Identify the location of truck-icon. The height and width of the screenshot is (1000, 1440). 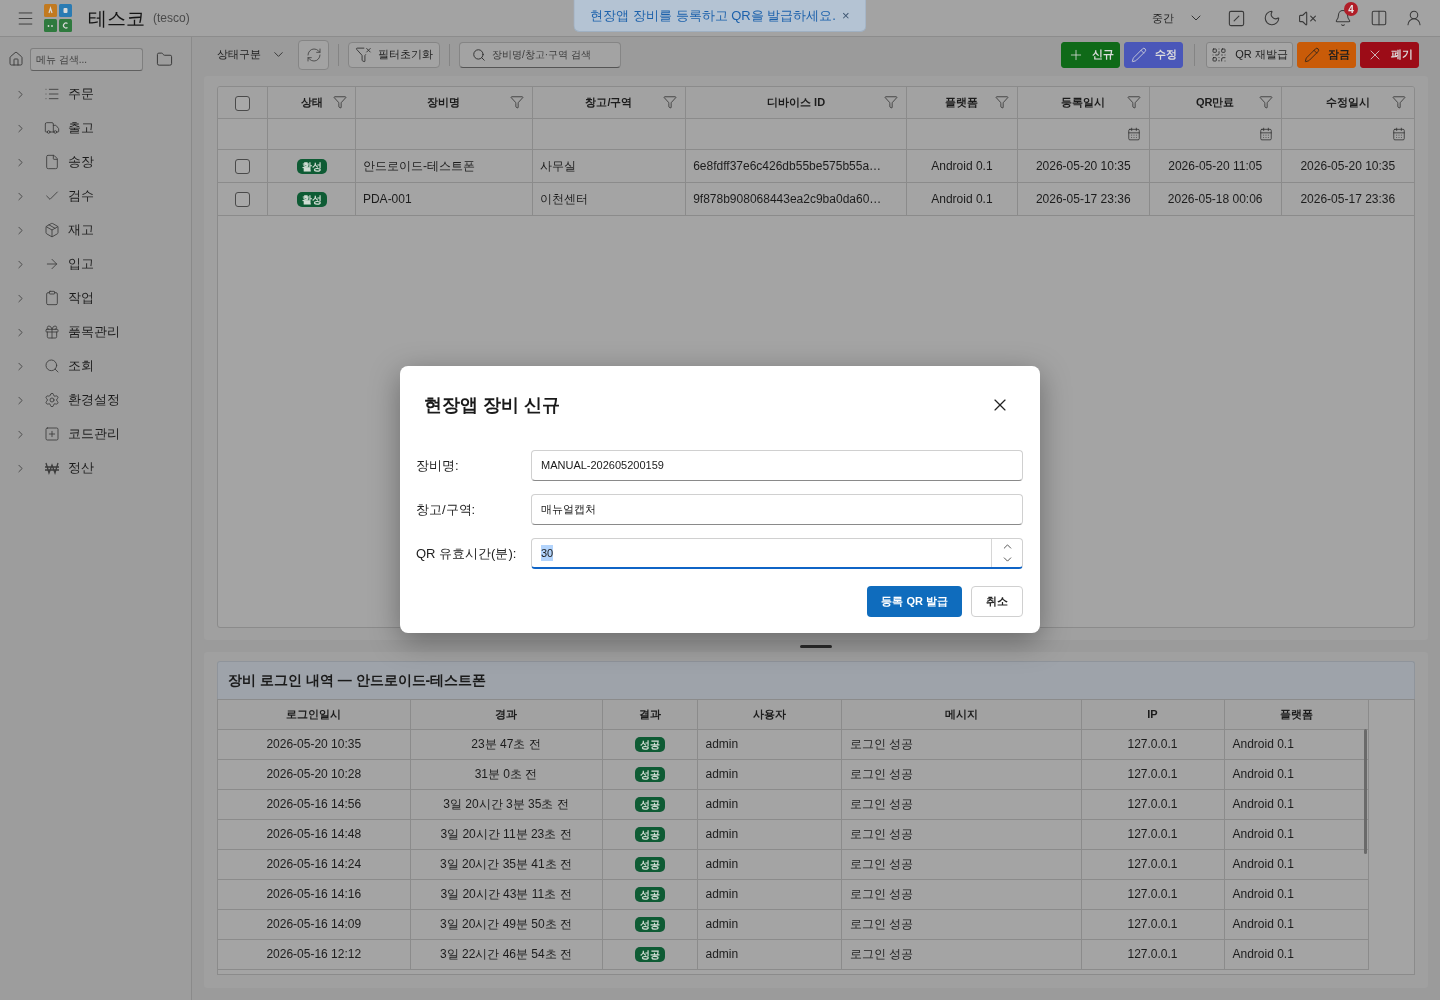
(52, 128).